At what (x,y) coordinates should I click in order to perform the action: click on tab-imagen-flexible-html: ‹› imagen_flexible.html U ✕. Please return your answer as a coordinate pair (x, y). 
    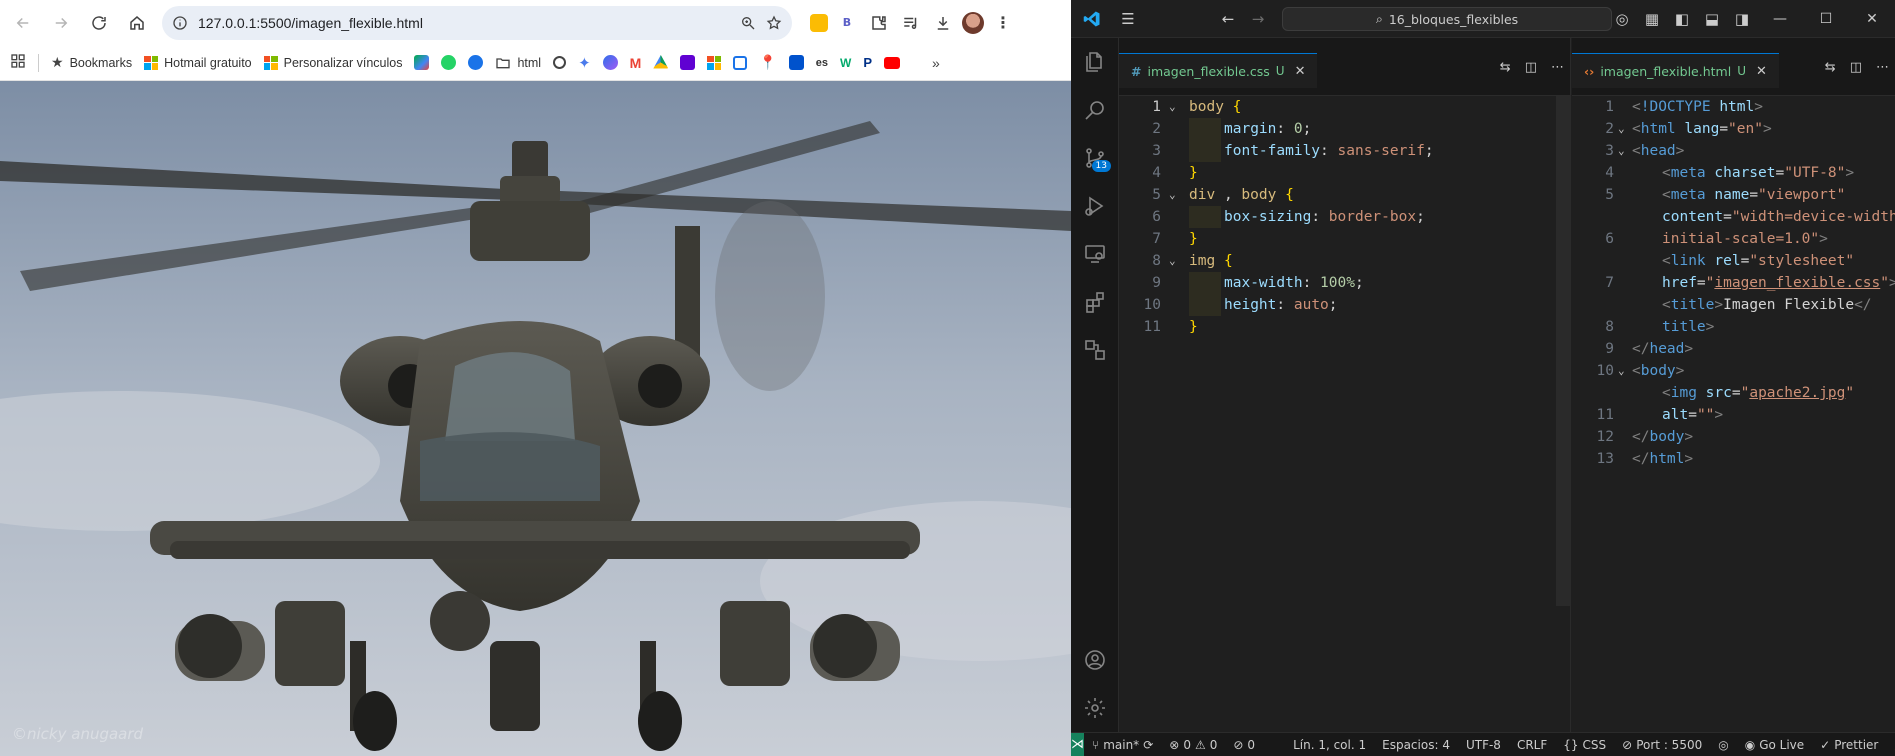
    Looking at the image, I should click on (1675, 70).